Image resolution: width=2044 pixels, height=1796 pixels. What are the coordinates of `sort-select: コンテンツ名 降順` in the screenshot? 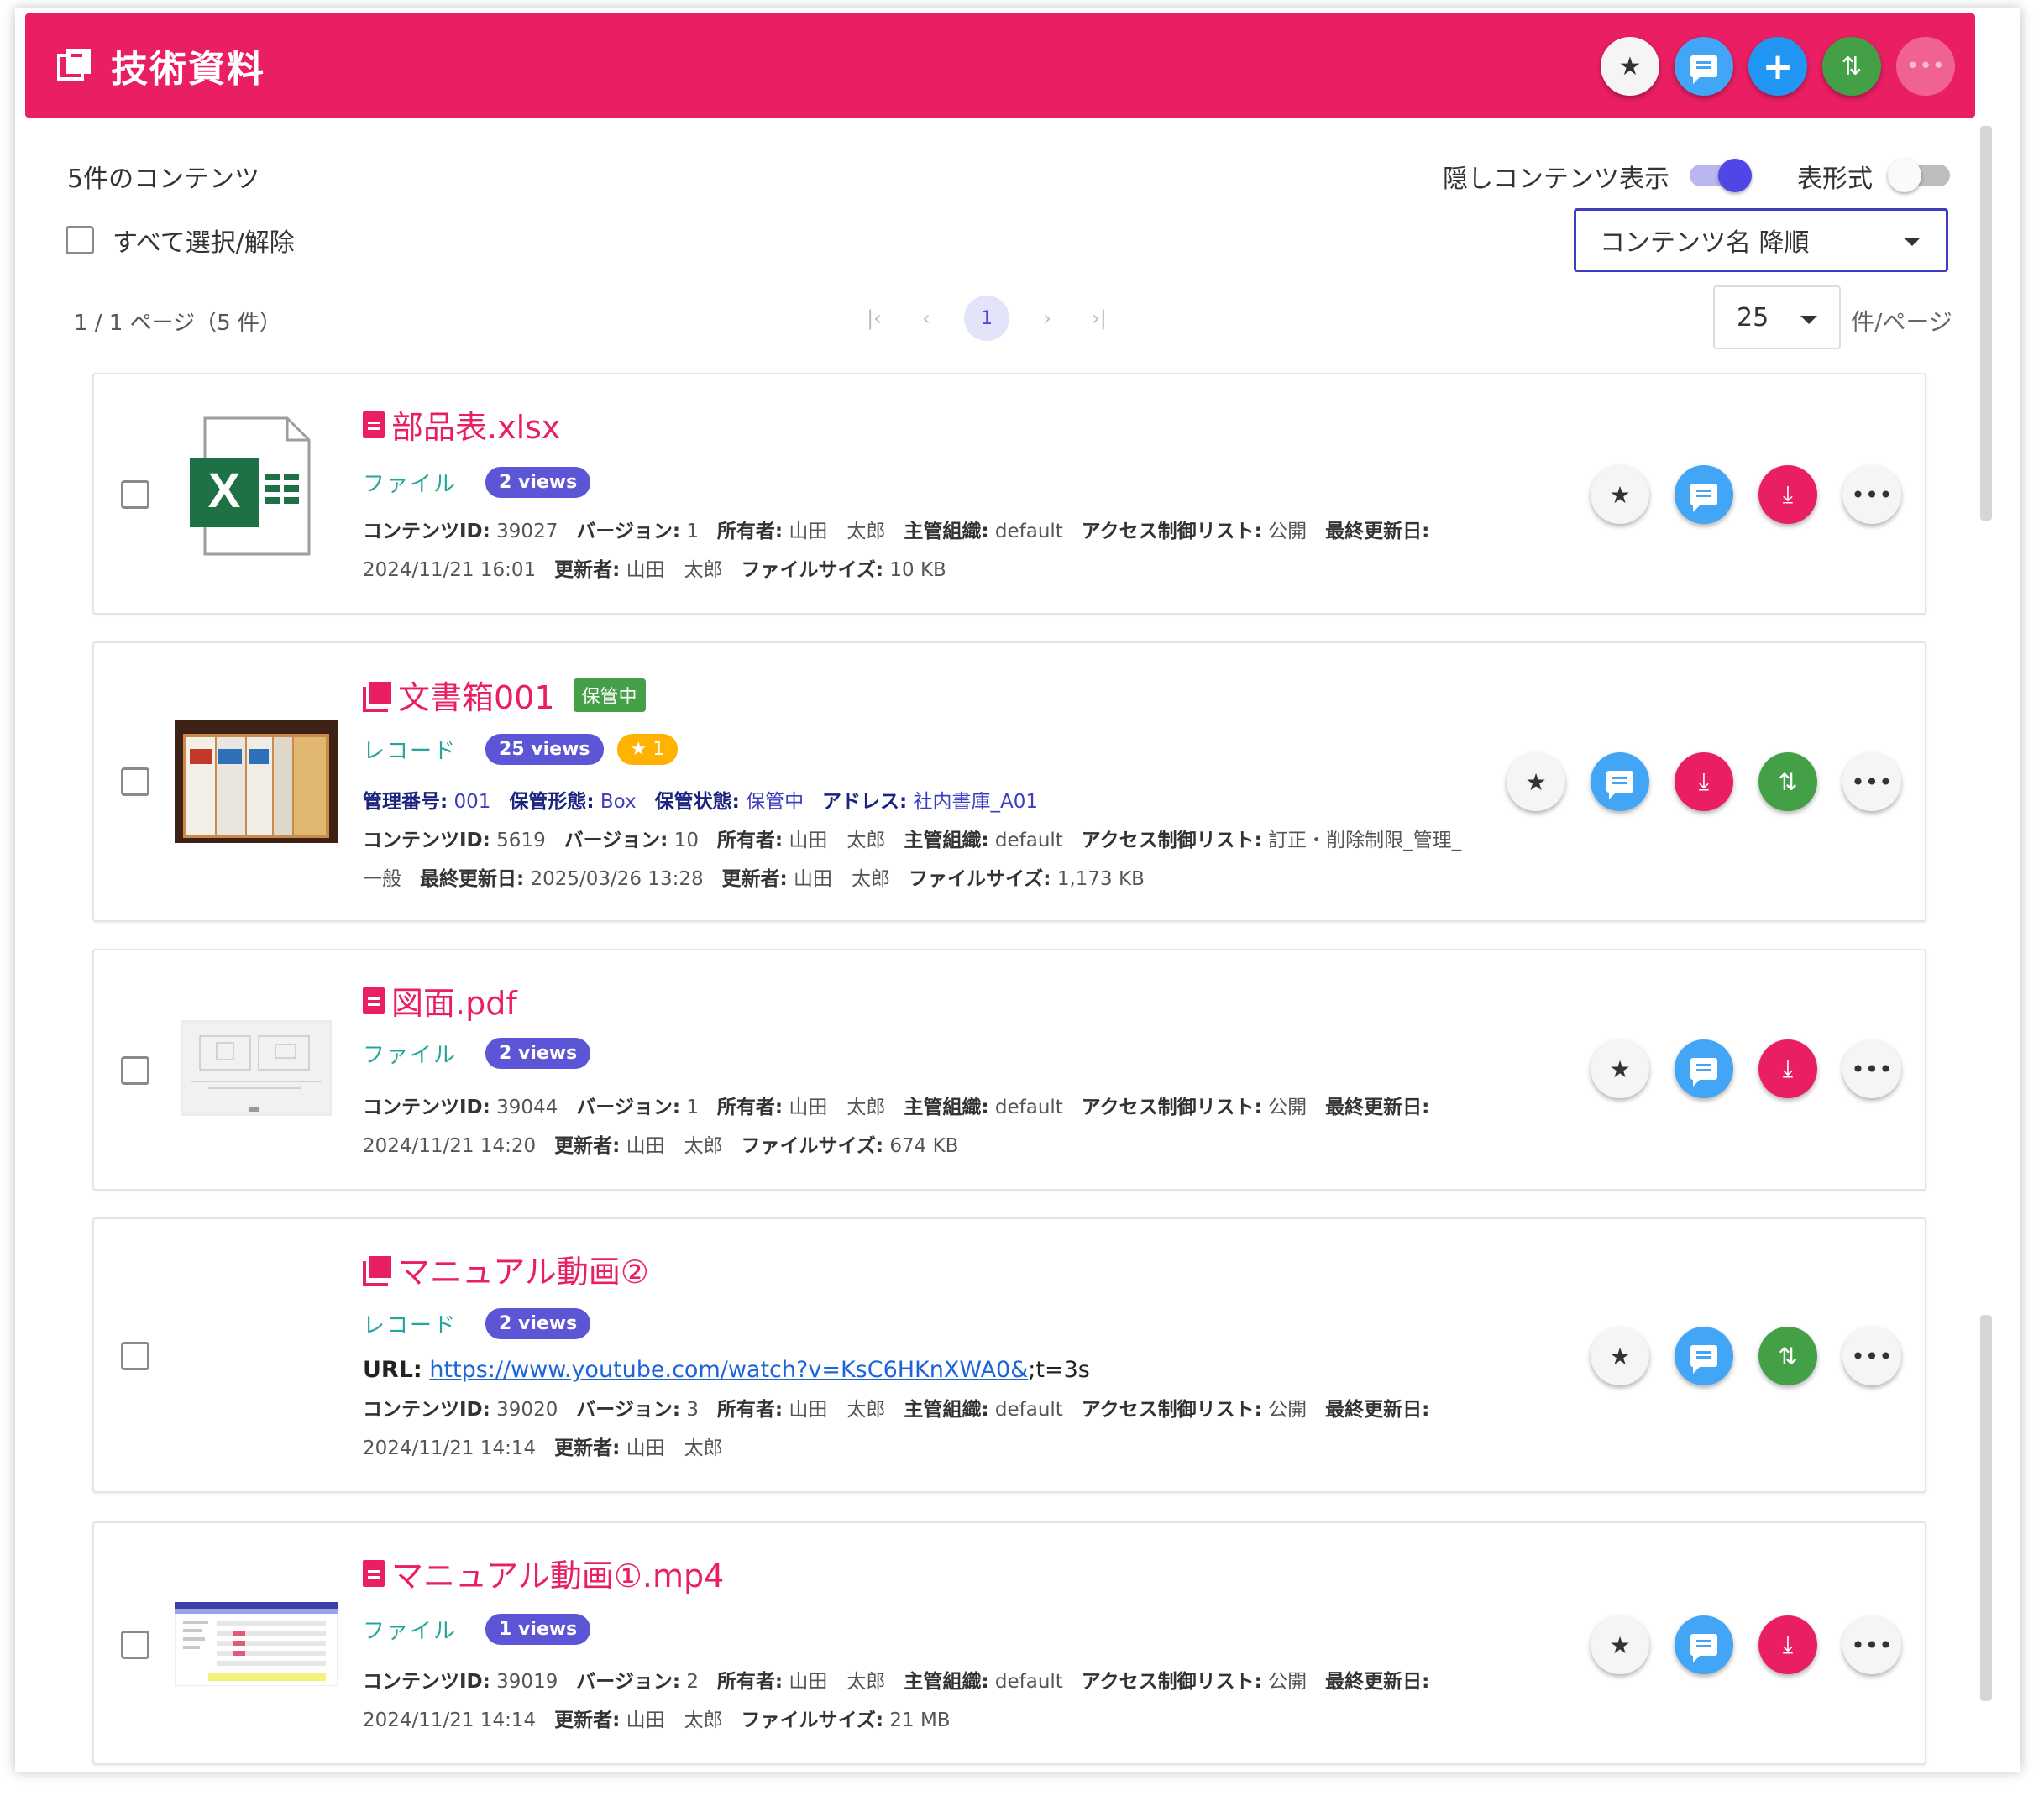 It's located at (1761, 240).